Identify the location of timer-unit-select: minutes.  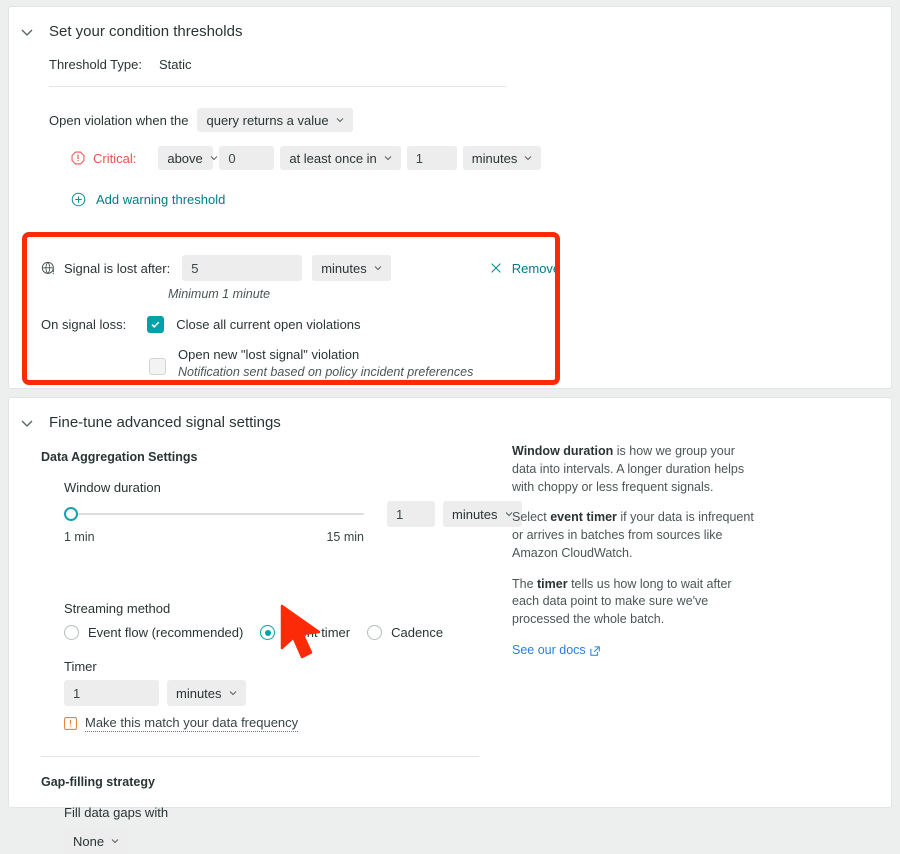
(206, 693).